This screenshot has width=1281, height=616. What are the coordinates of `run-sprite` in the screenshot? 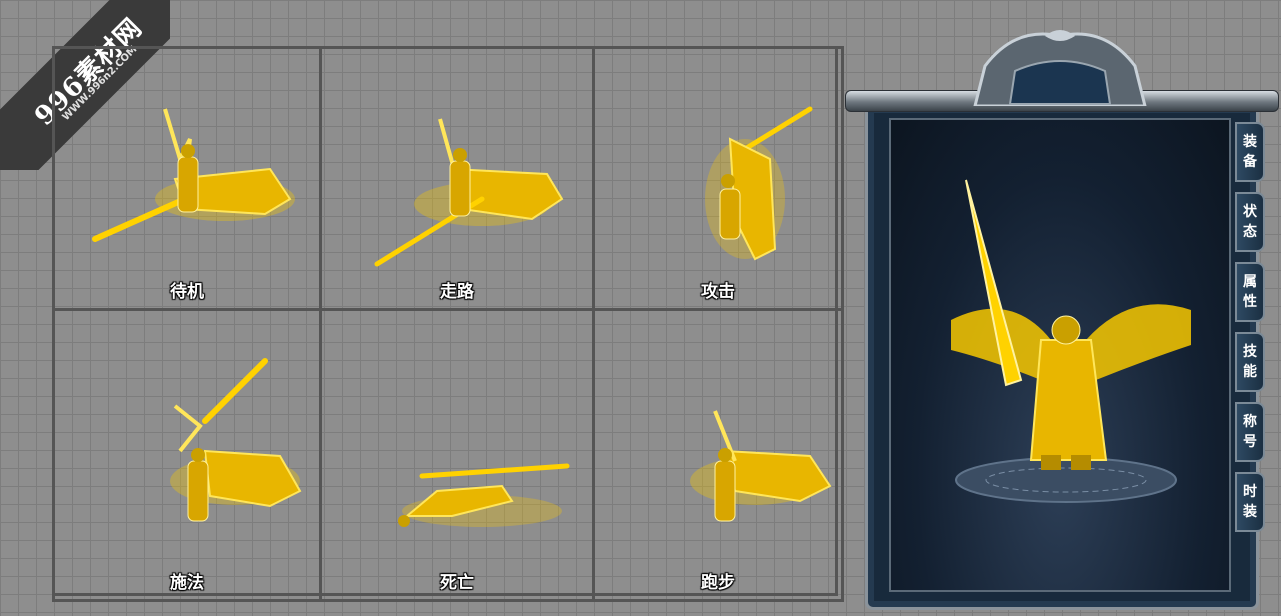 It's located at (761, 466).